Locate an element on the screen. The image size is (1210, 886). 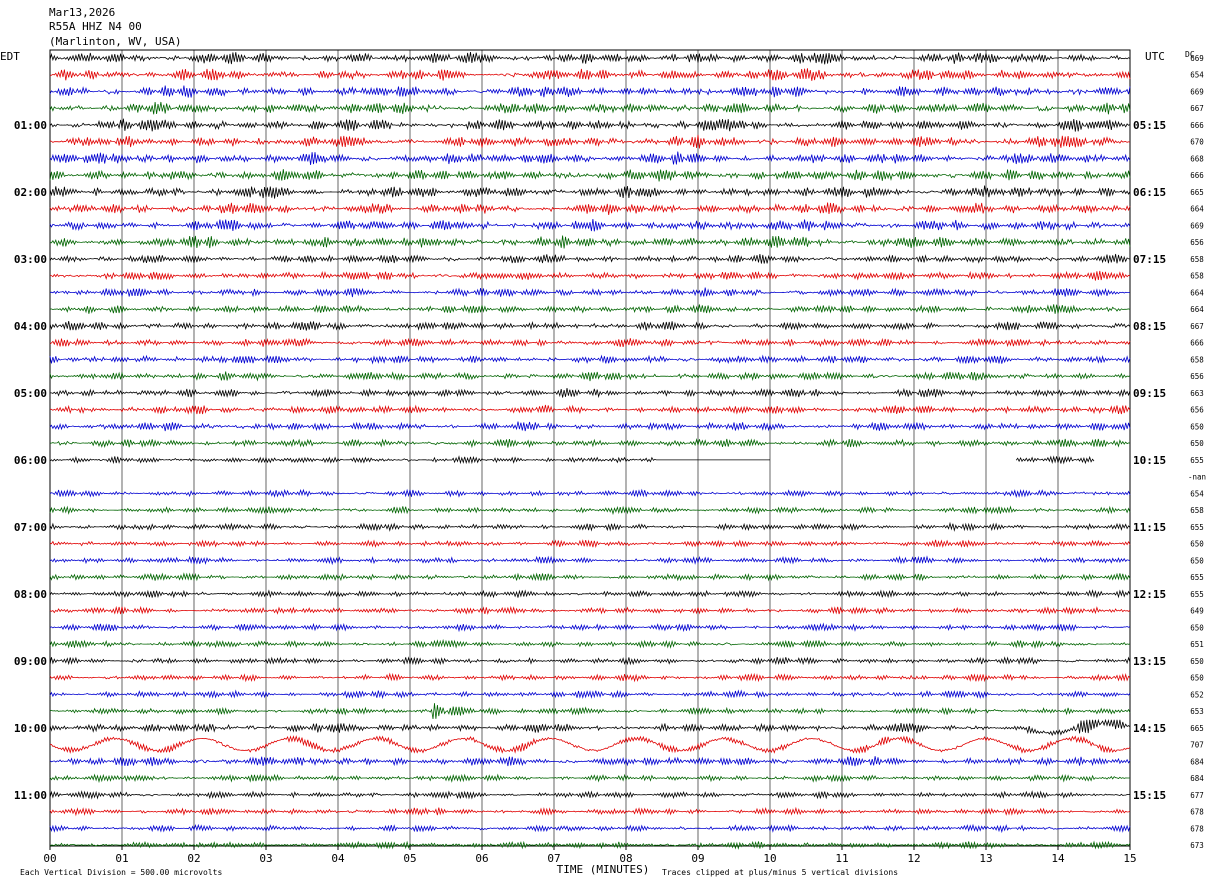
x-tick-label: 04 is located at coordinates (338, 858).